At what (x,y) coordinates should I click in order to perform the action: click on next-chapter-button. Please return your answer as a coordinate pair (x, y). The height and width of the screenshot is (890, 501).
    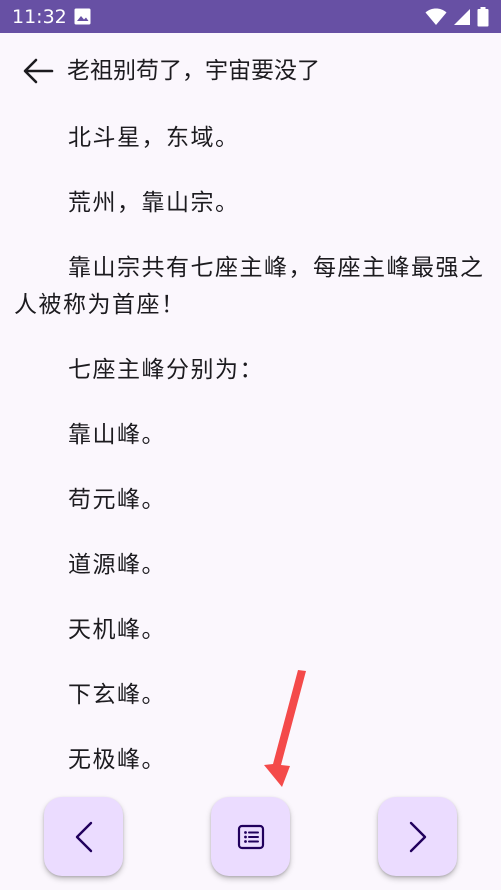
    Looking at the image, I should click on (417, 836).